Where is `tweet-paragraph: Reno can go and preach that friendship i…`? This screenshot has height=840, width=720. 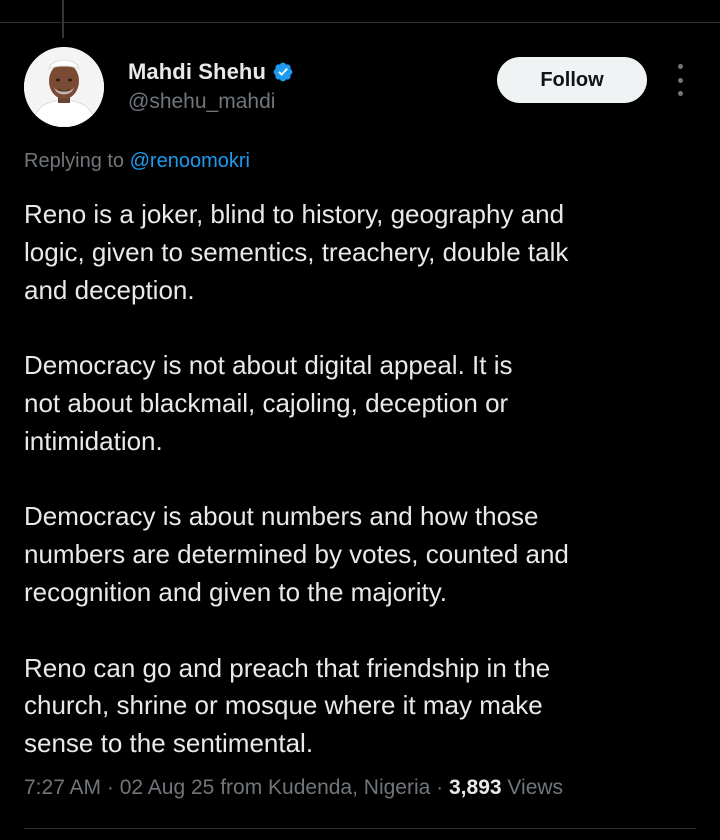 tweet-paragraph: Reno can go and preach that friendship i… is located at coordinates (287, 705).